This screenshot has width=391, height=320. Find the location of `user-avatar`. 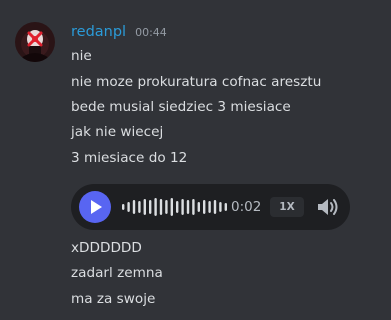

user-avatar is located at coordinates (35, 42).